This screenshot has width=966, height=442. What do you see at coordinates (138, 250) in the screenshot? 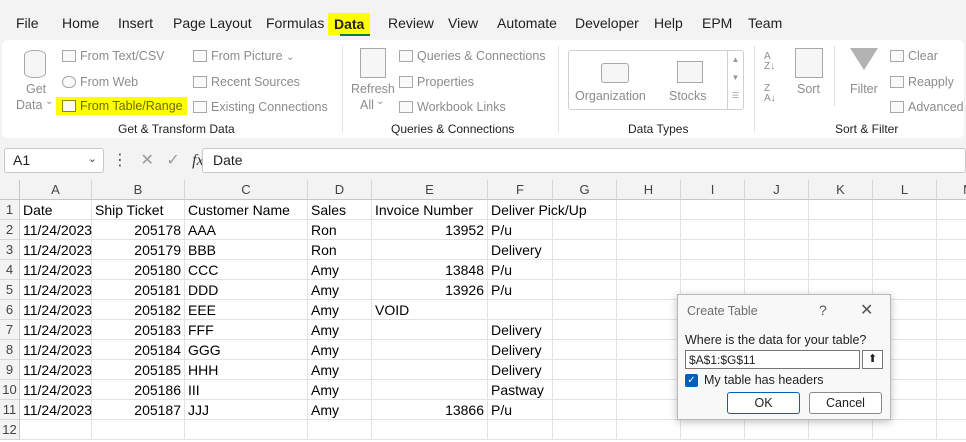
I see `cell: 205179` at bounding box center [138, 250].